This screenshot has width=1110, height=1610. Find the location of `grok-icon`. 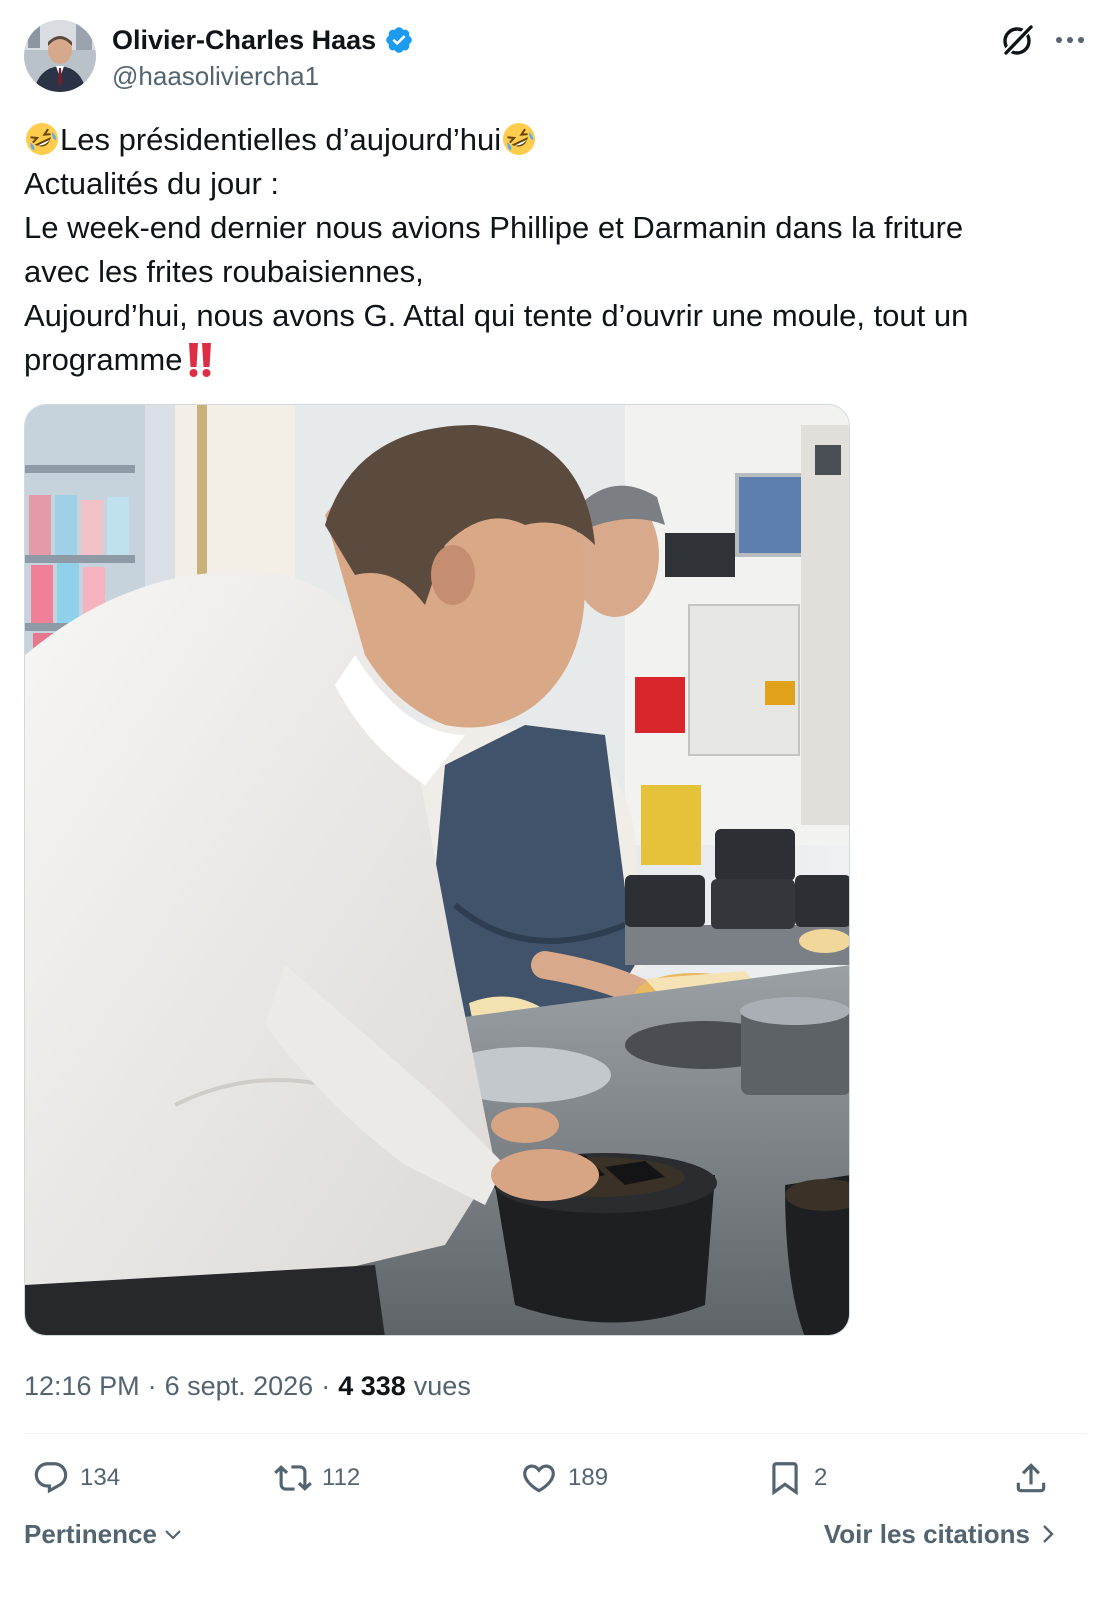

grok-icon is located at coordinates (1018, 40).